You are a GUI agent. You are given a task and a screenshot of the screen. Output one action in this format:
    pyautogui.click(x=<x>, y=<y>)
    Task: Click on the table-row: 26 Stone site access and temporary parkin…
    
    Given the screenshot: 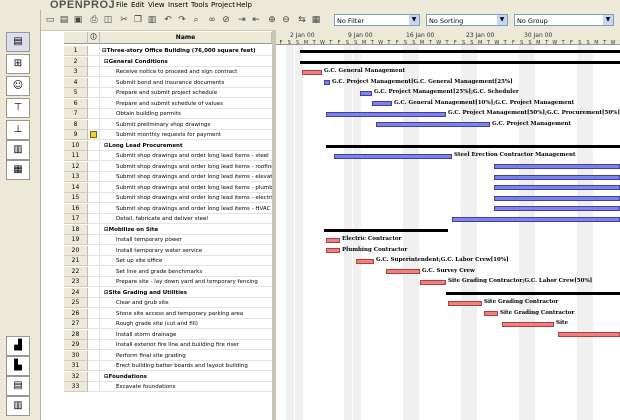 What is the action you would take?
    pyautogui.click(x=168, y=313)
    